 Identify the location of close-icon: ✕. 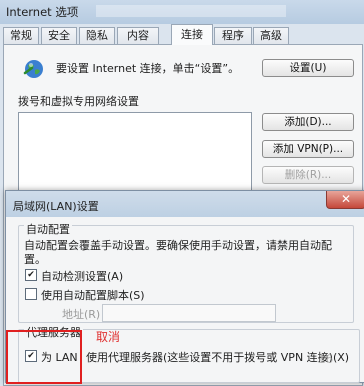
(345, 200).